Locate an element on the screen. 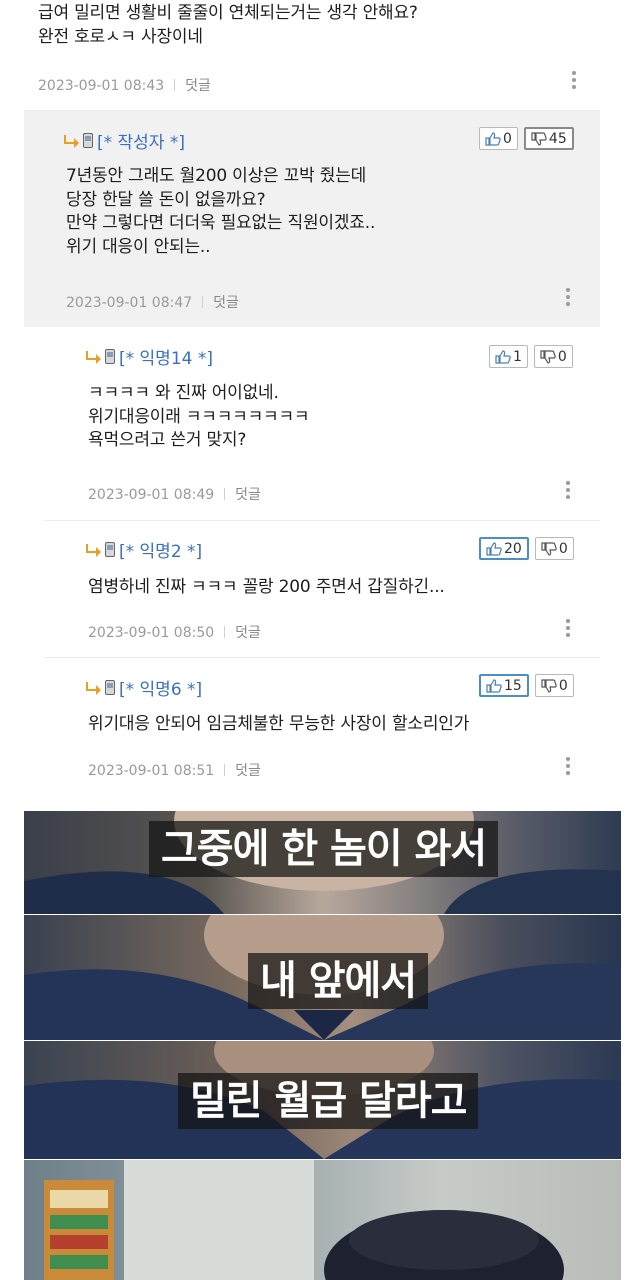  comment-date: 2023-09-01 08:49 is located at coordinates (151, 495).